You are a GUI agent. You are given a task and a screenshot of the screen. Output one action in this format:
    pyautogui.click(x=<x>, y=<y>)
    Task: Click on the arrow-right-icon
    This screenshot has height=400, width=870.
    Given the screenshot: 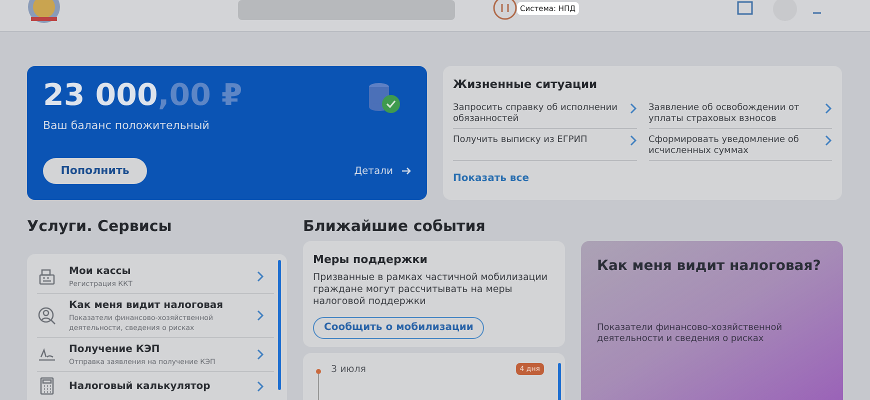 What is the action you would take?
    pyautogui.click(x=406, y=171)
    